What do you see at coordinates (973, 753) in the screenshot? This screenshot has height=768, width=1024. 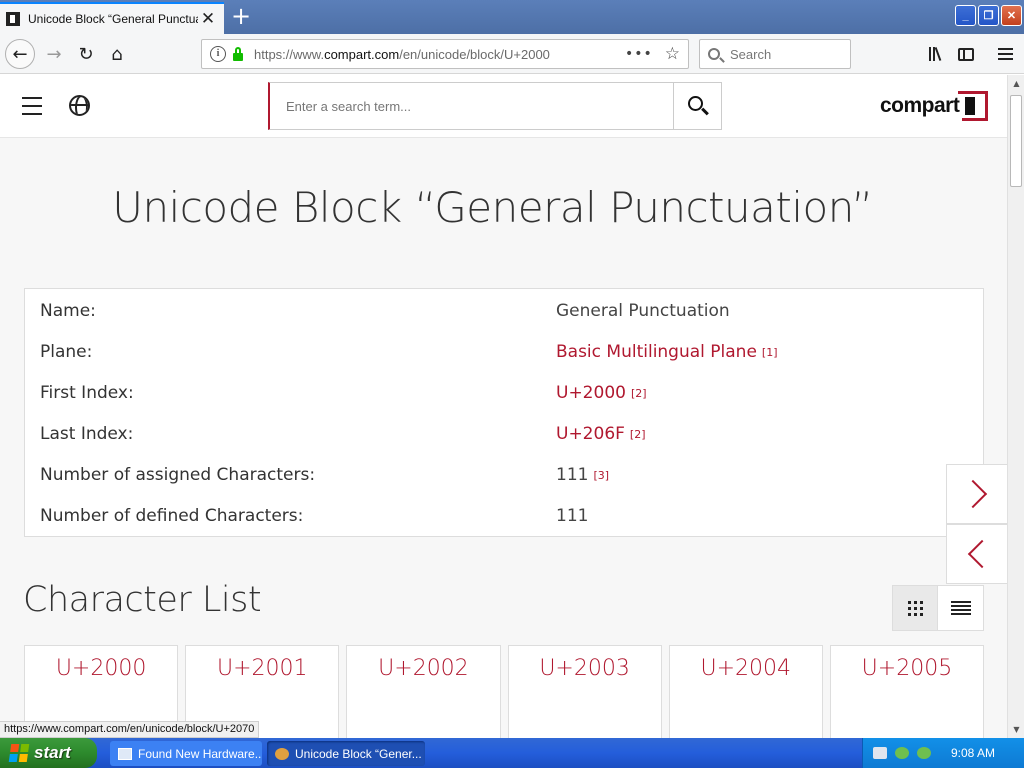 I see `clock: 9:08 AM` at bounding box center [973, 753].